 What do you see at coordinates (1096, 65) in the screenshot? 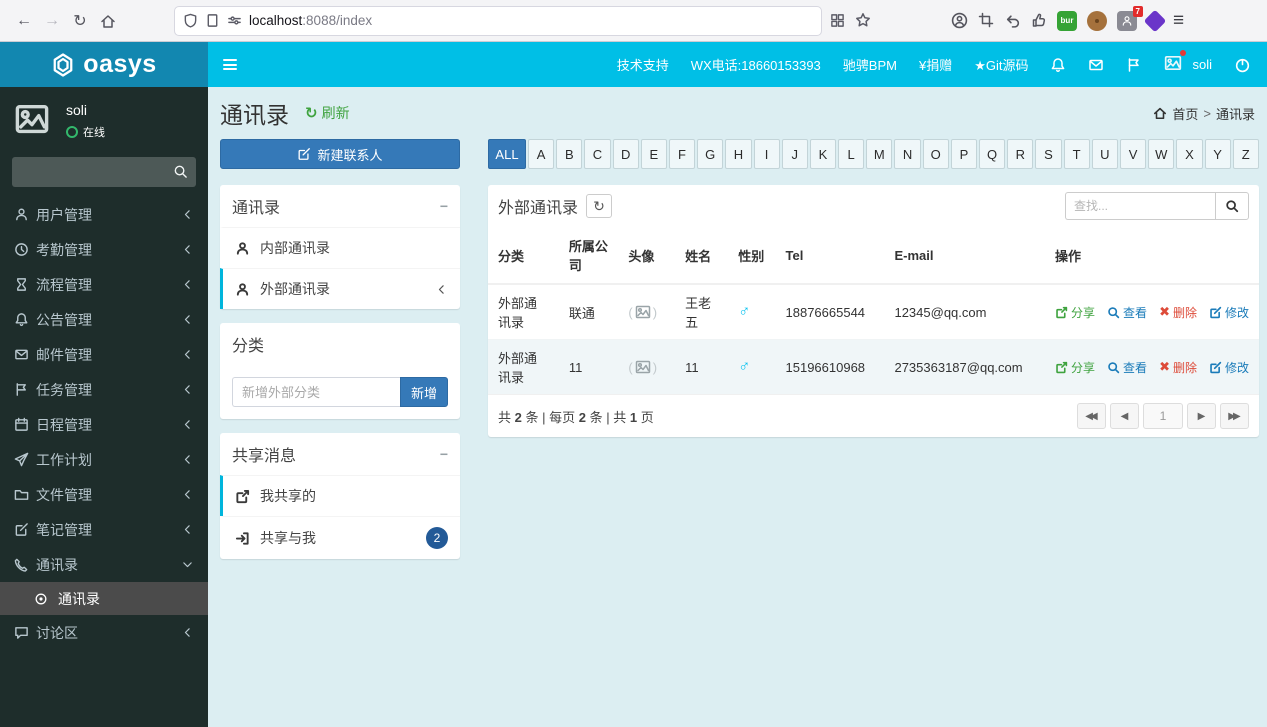
I see `messages-envelope-icon` at bounding box center [1096, 65].